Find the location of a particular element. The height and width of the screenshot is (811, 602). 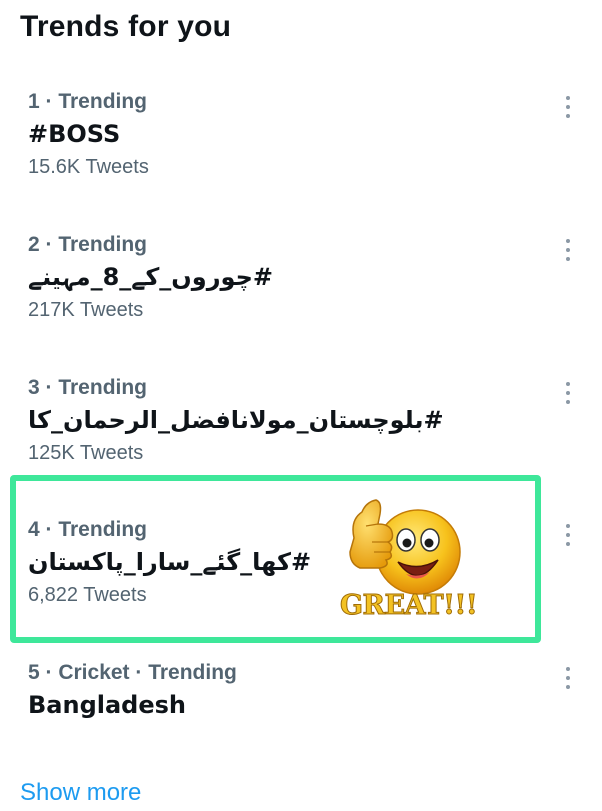

trend-tweet-count: 125K Tweets is located at coordinates (86, 453).